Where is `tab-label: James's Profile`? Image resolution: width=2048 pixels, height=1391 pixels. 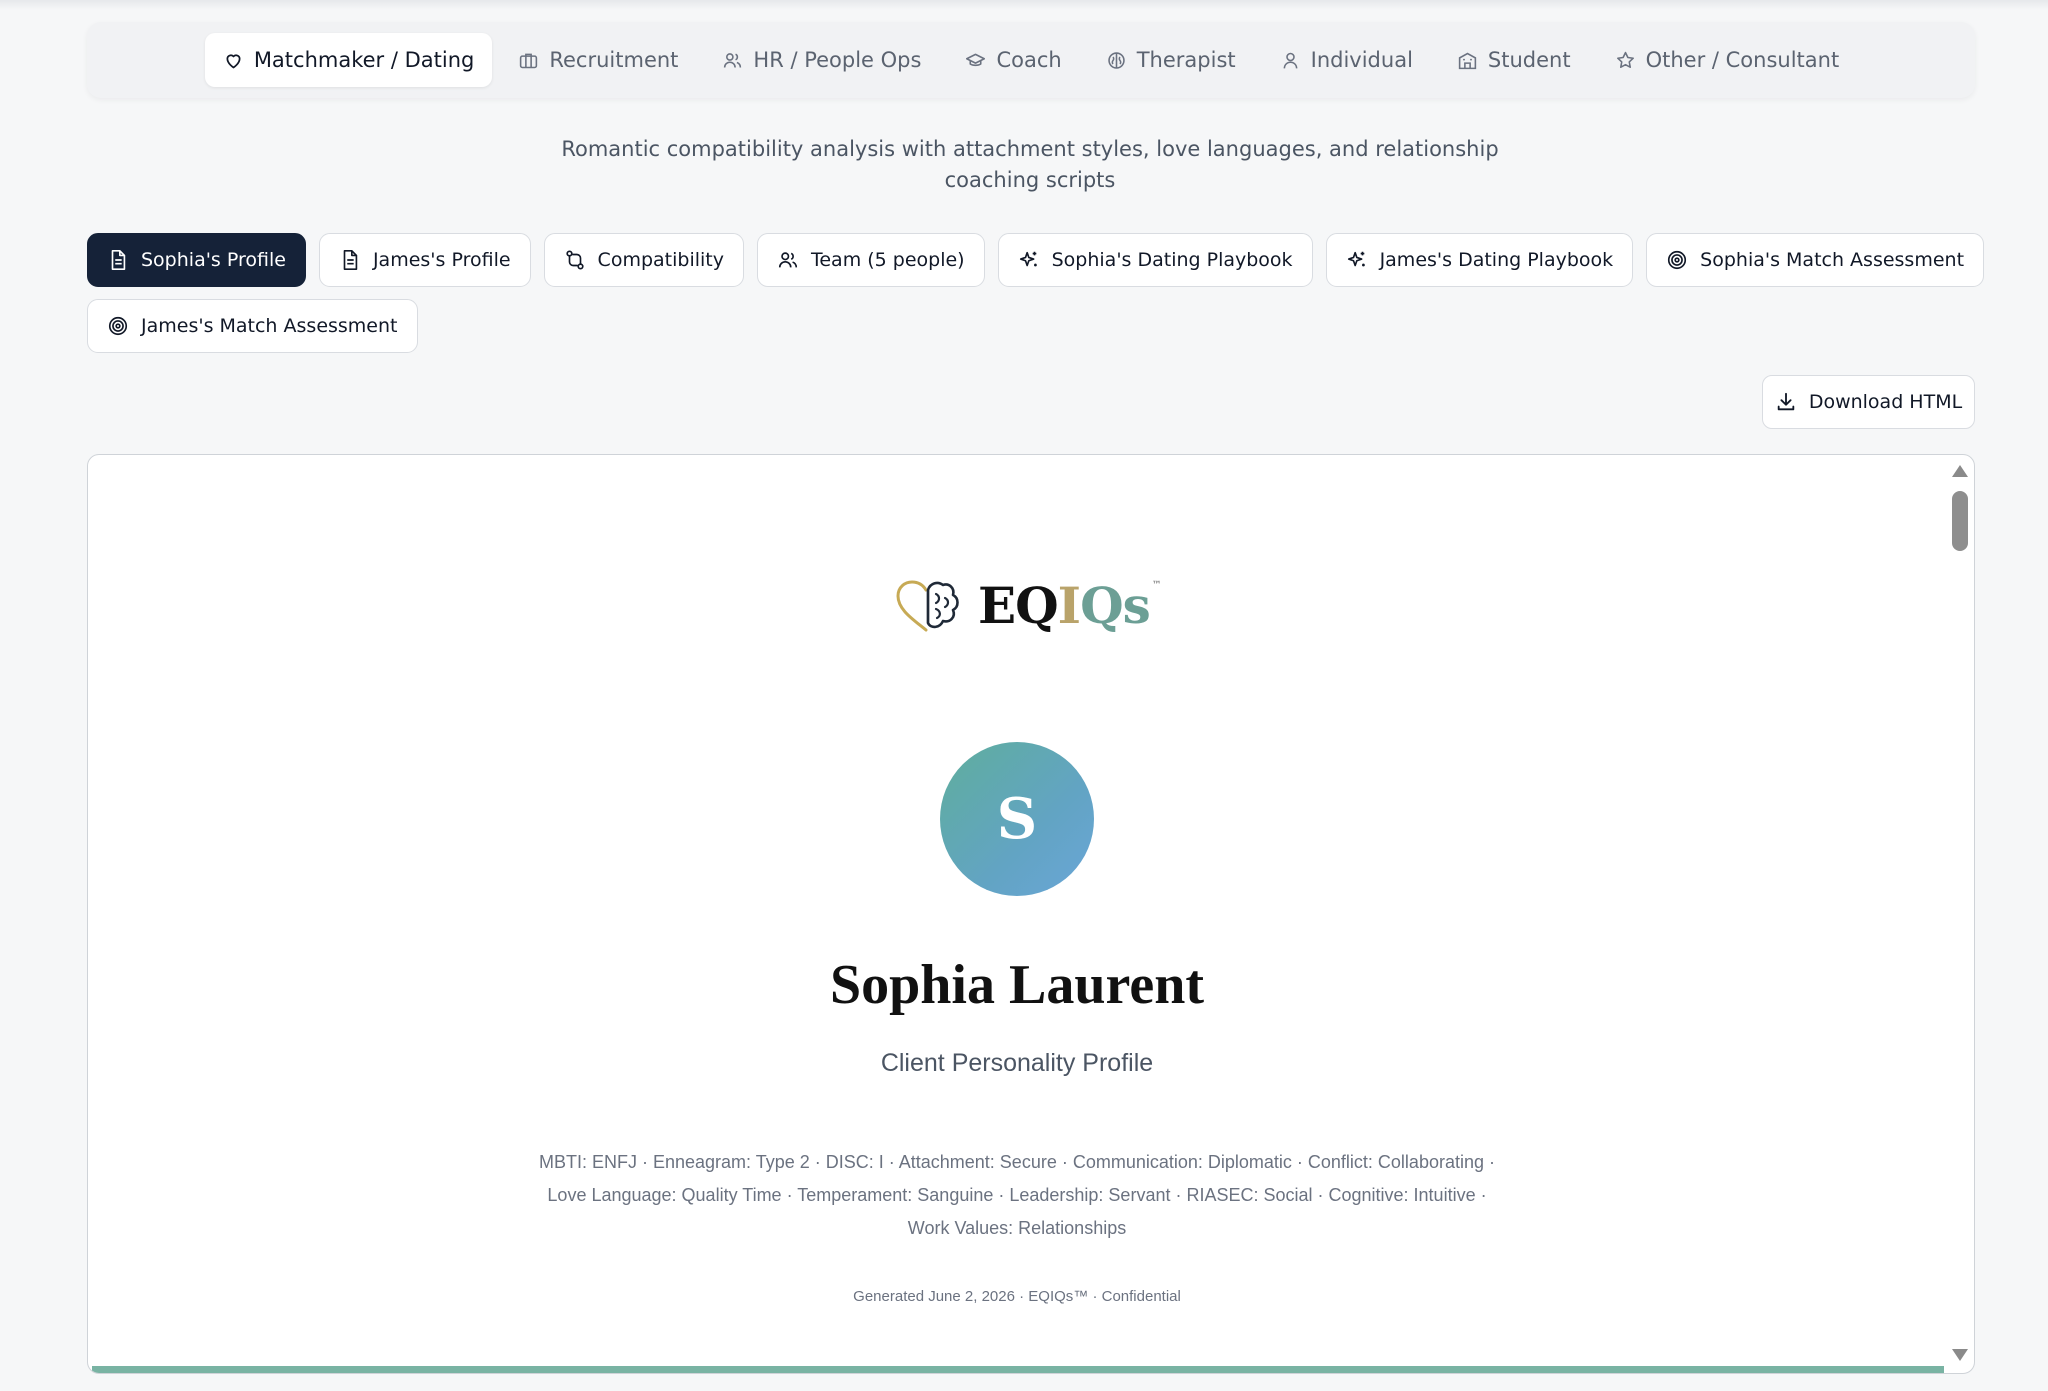 tab-label: James's Profile is located at coordinates (441, 260).